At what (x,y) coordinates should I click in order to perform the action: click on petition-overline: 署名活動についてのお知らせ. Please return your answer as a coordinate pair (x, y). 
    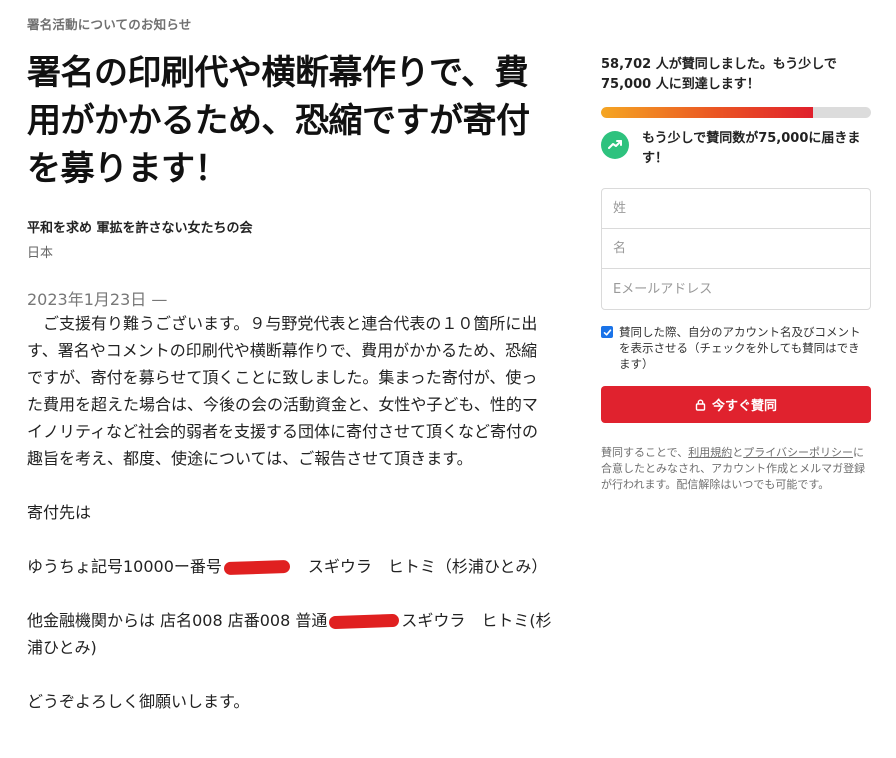
    Looking at the image, I should click on (109, 24).